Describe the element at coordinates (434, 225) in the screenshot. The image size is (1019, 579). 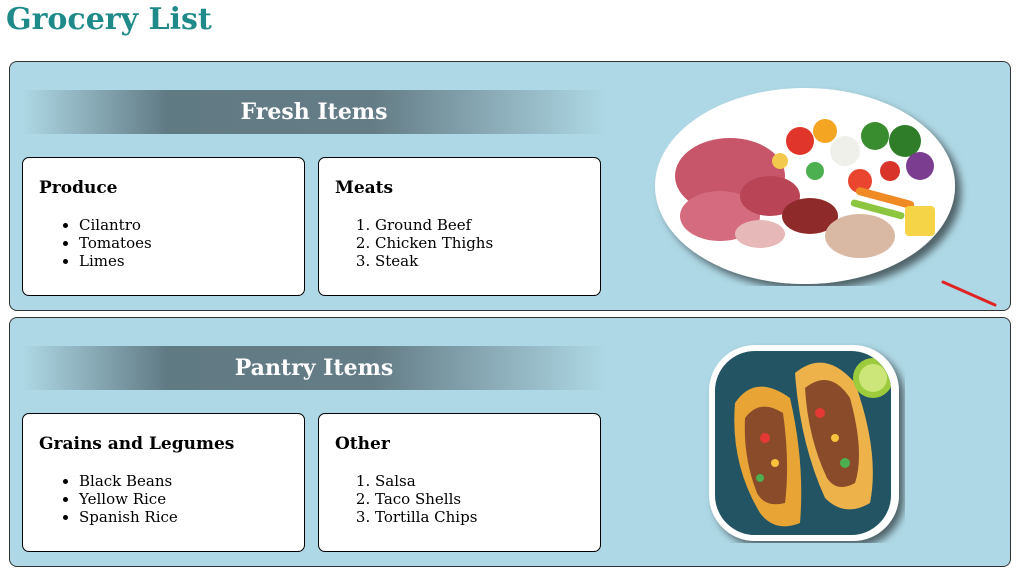
I see `list-item: Ground Beef` at that location.